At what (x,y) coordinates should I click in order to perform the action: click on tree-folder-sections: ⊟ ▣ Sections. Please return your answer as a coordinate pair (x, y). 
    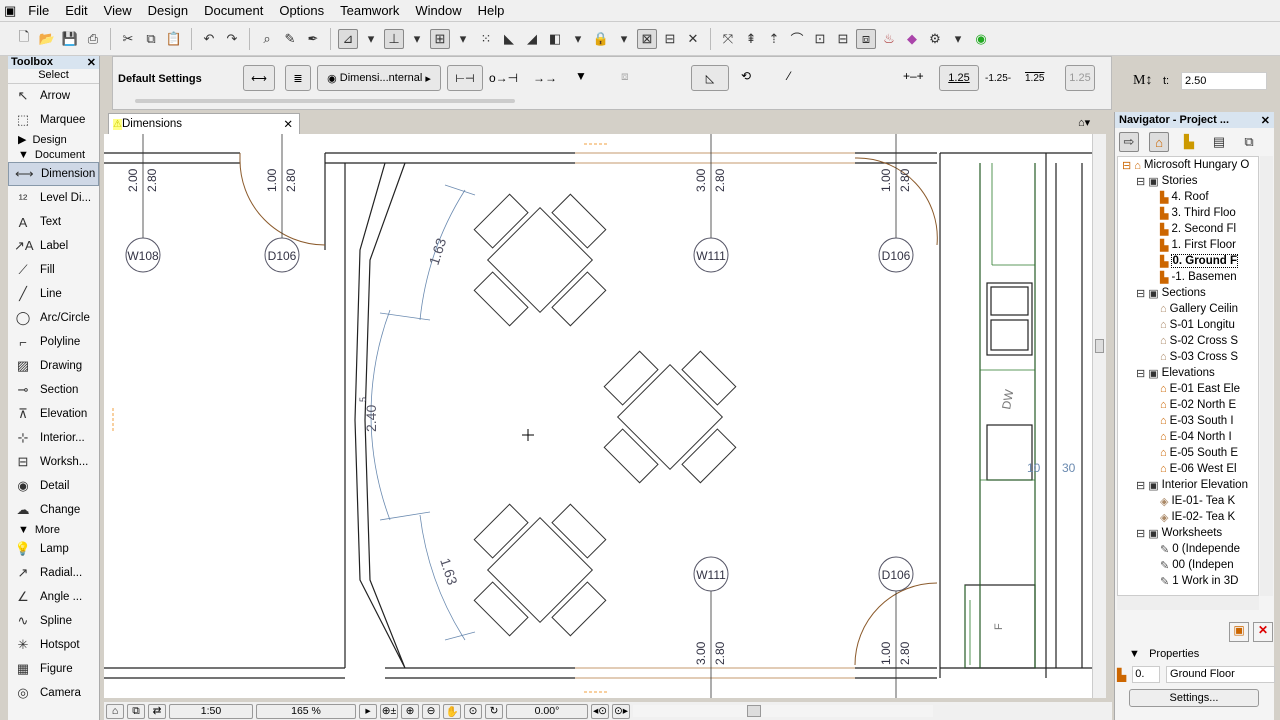
    Looking at the image, I should click on (1188, 293).